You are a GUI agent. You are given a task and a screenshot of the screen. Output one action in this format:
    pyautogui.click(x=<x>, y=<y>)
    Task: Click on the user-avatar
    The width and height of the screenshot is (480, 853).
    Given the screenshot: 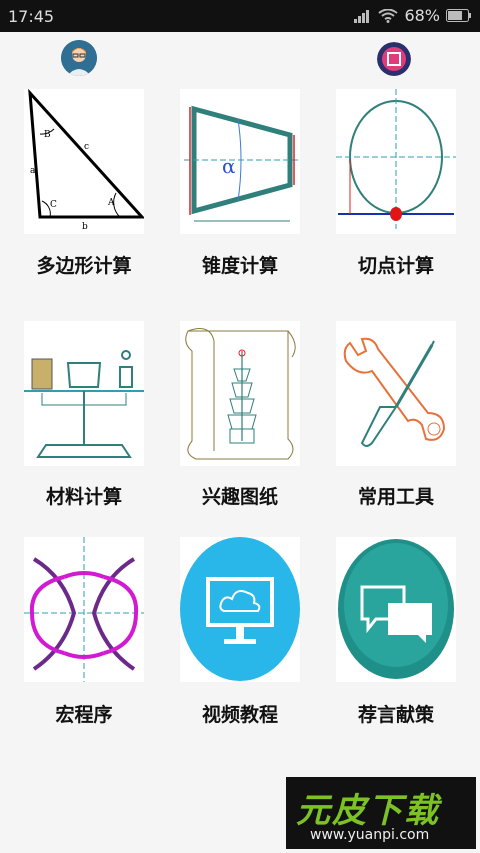 What is the action you would take?
    pyautogui.click(x=79, y=58)
    